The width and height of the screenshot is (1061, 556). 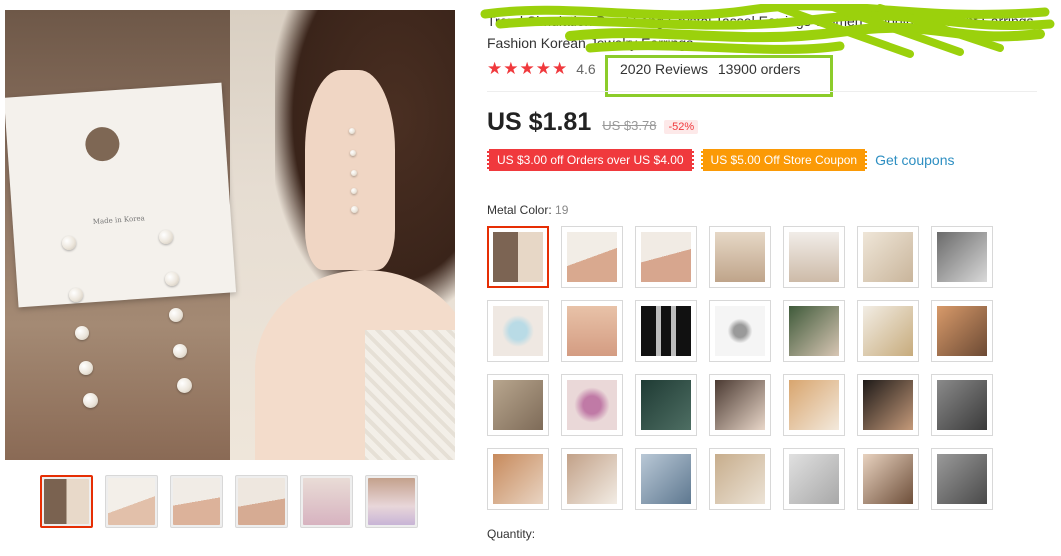 What do you see at coordinates (629, 125) in the screenshot?
I see `original-price: US $3.78` at bounding box center [629, 125].